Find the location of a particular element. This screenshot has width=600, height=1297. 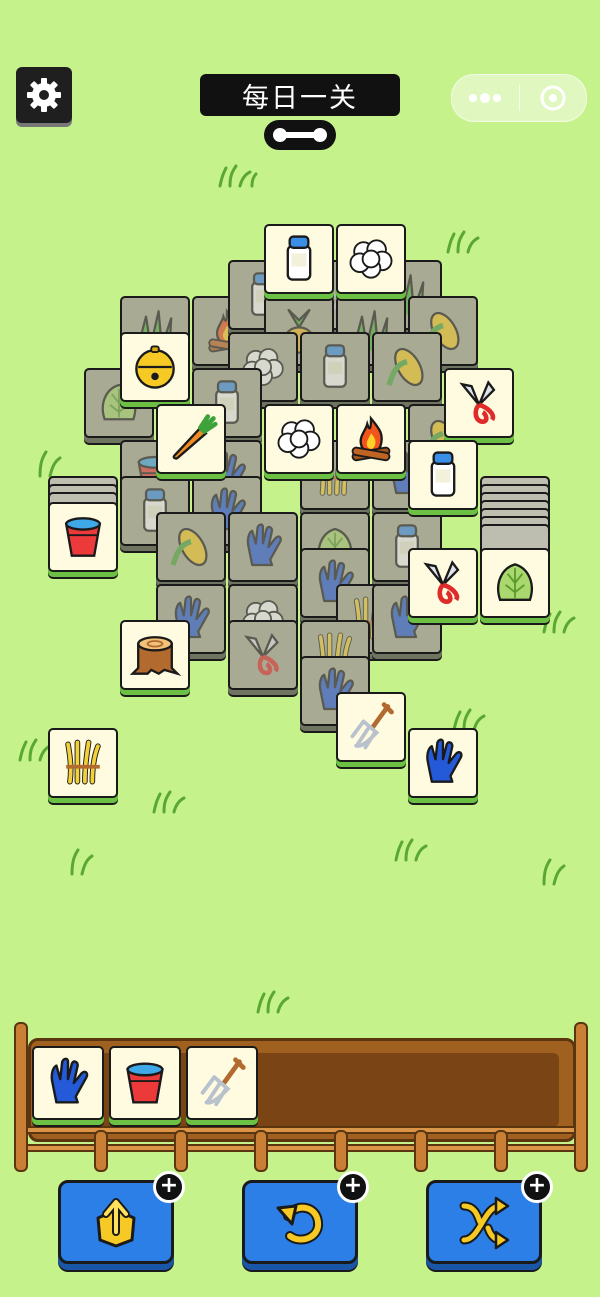

tile-shears-covered is located at coordinates (263, 659).